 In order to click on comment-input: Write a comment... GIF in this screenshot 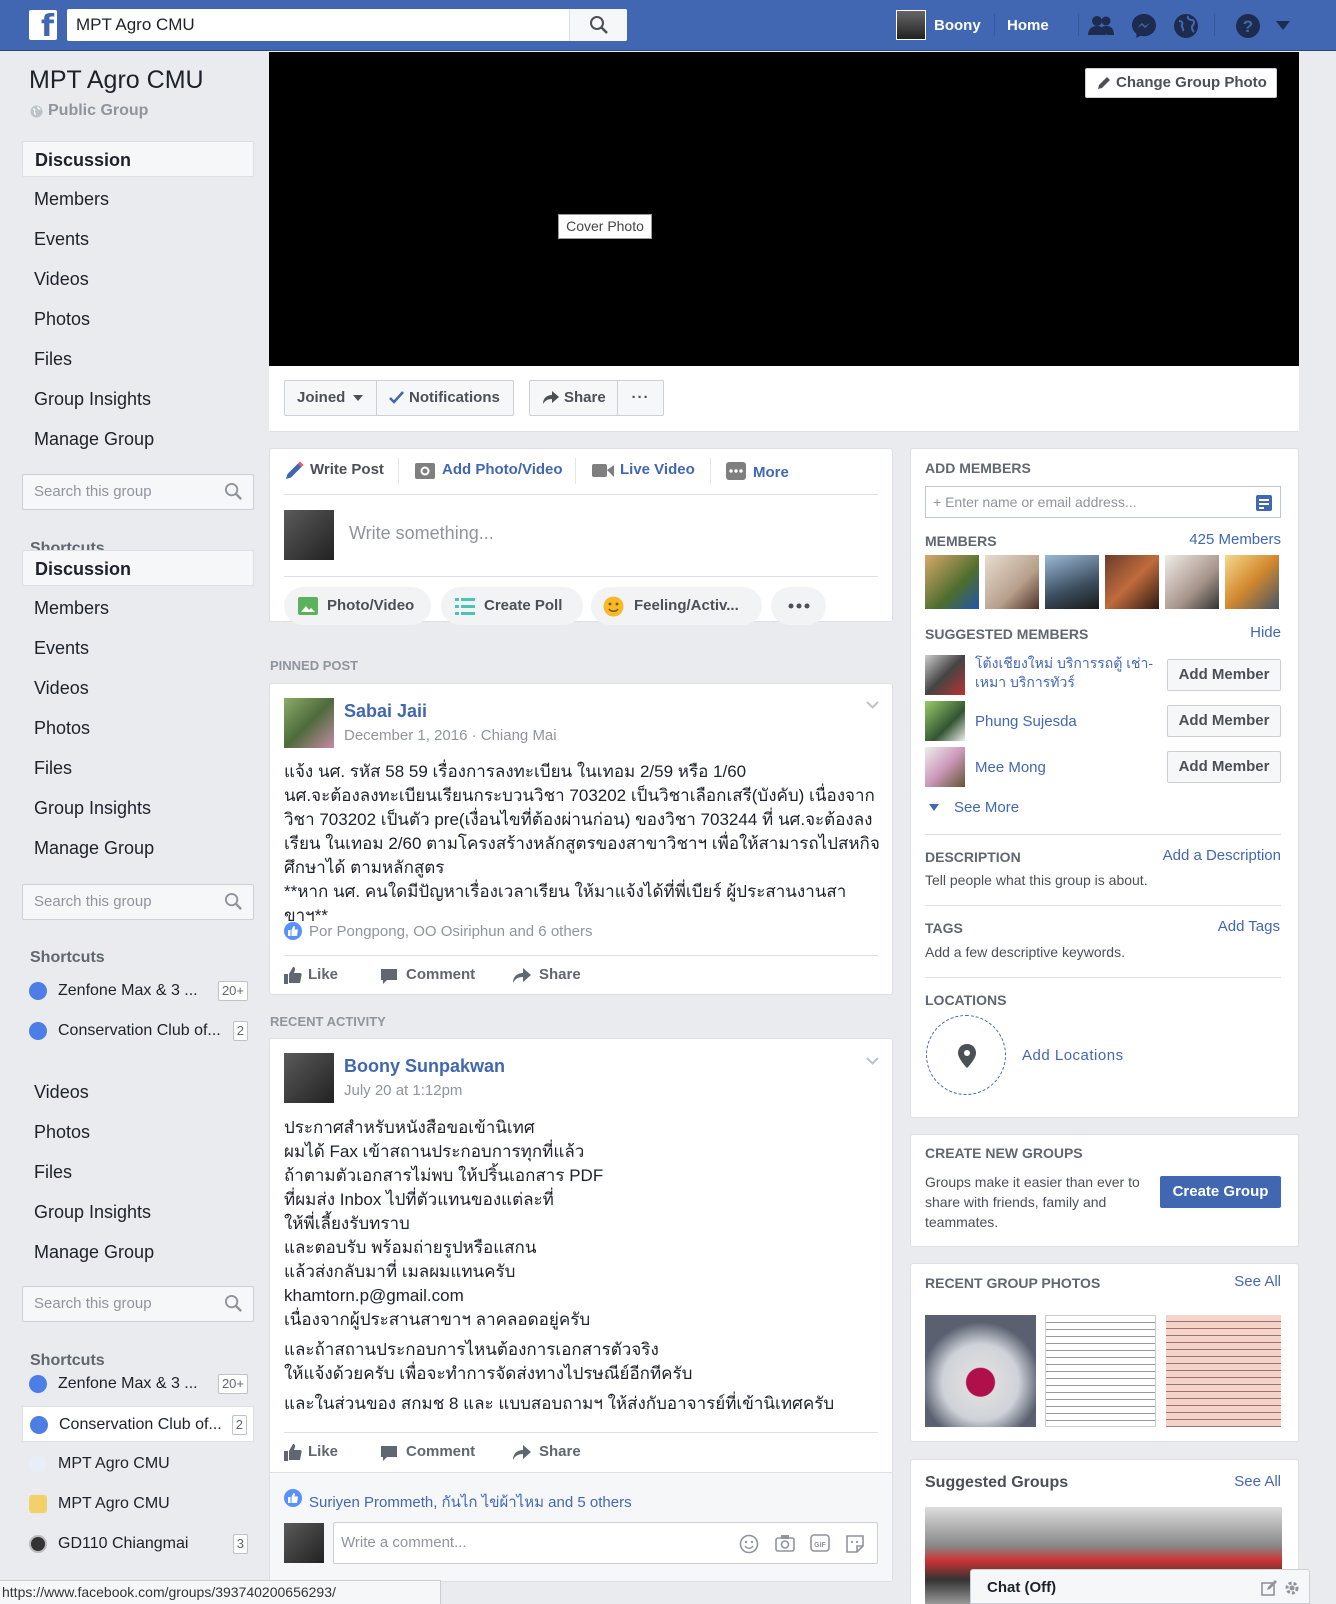, I will do `click(605, 1543)`.